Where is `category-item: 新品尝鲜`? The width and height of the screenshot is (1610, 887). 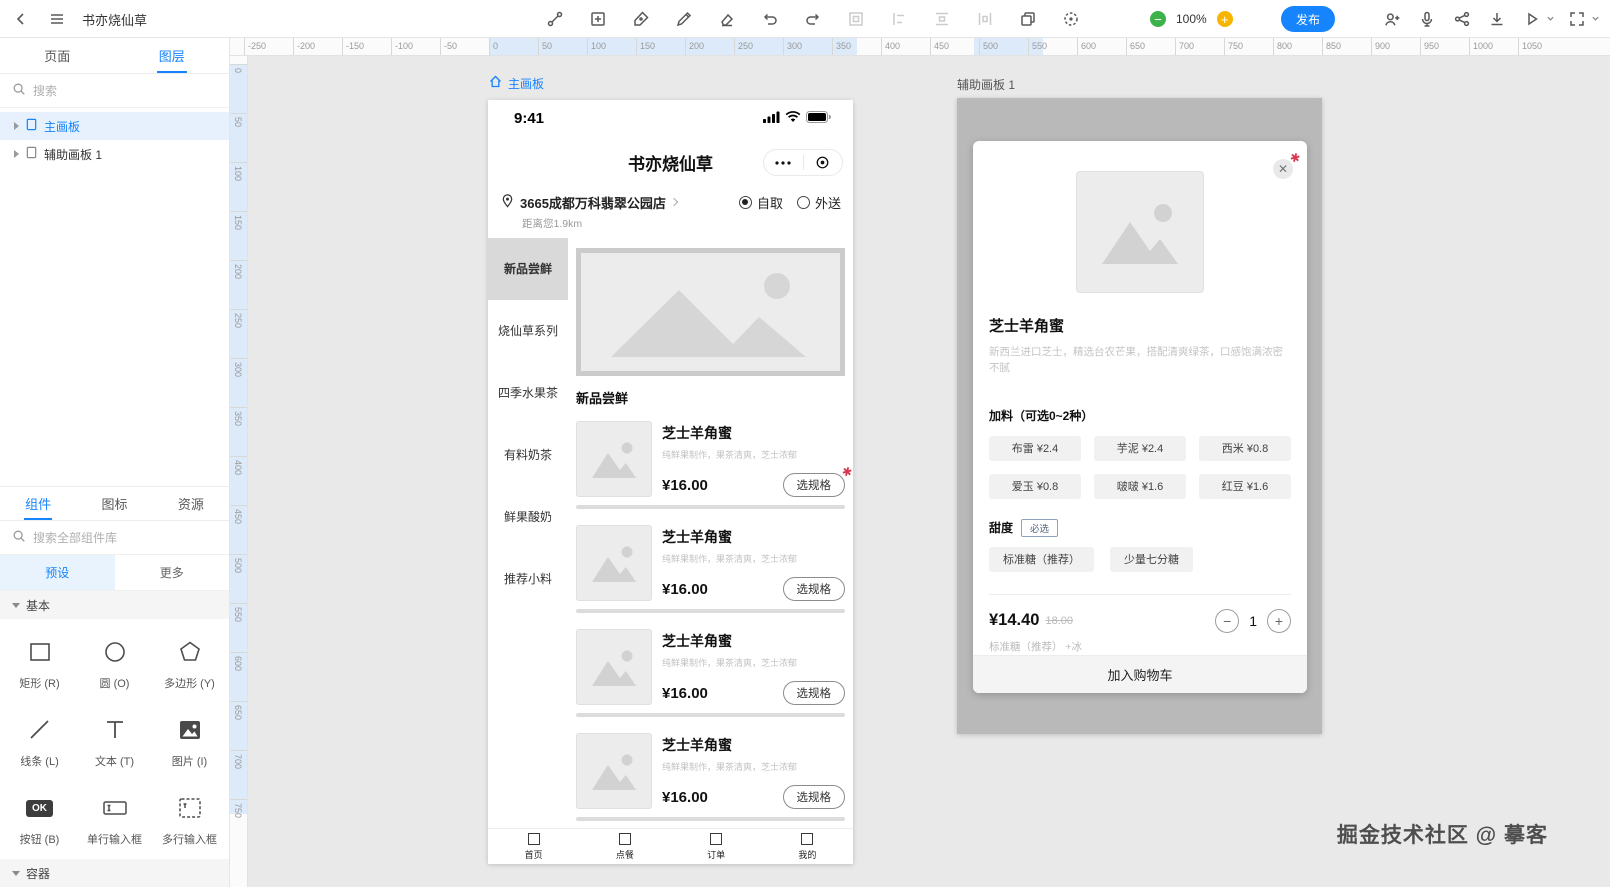
category-item: 新品尝鲜 is located at coordinates (528, 269).